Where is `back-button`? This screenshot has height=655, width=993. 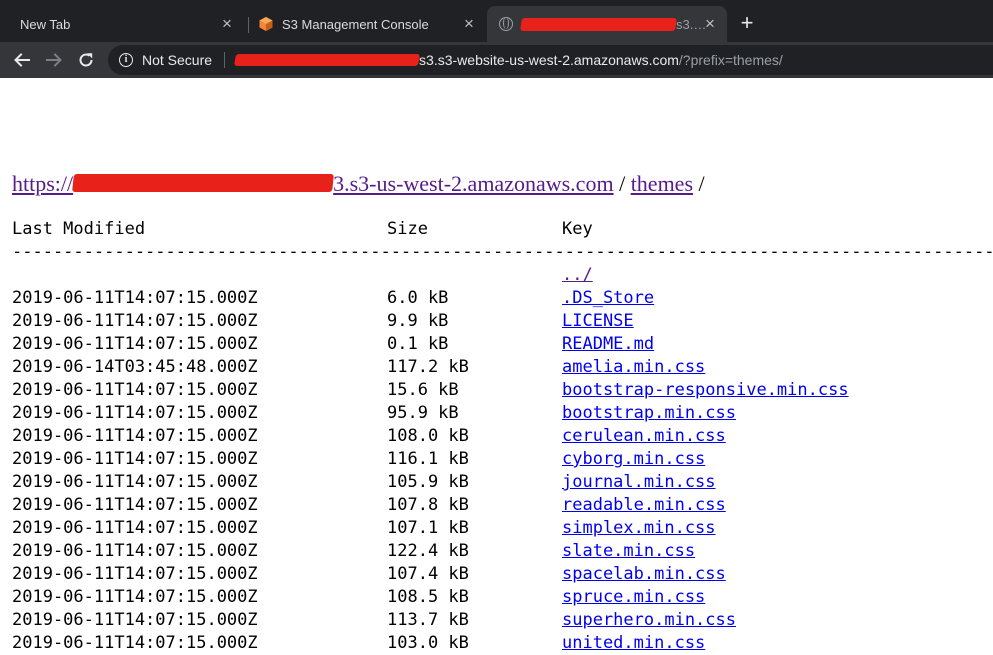
back-button is located at coordinates (22, 60).